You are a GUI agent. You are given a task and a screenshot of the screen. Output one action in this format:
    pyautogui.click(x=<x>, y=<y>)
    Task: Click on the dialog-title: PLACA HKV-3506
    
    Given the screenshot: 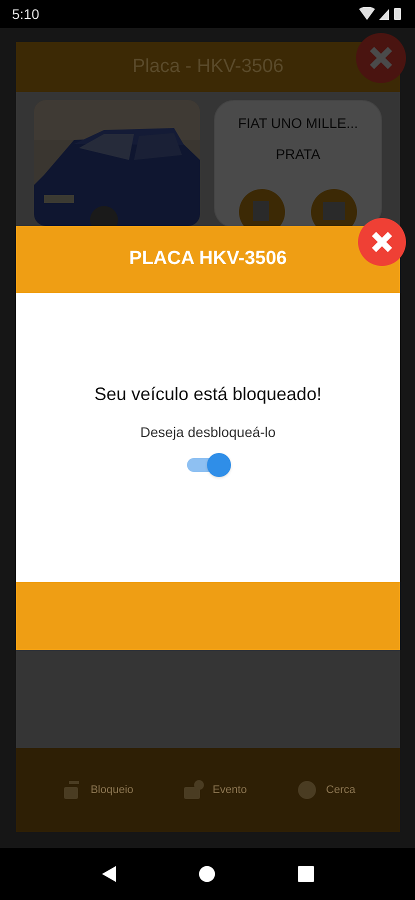 What is the action you would take?
    pyautogui.click(x=208, y=259)
    